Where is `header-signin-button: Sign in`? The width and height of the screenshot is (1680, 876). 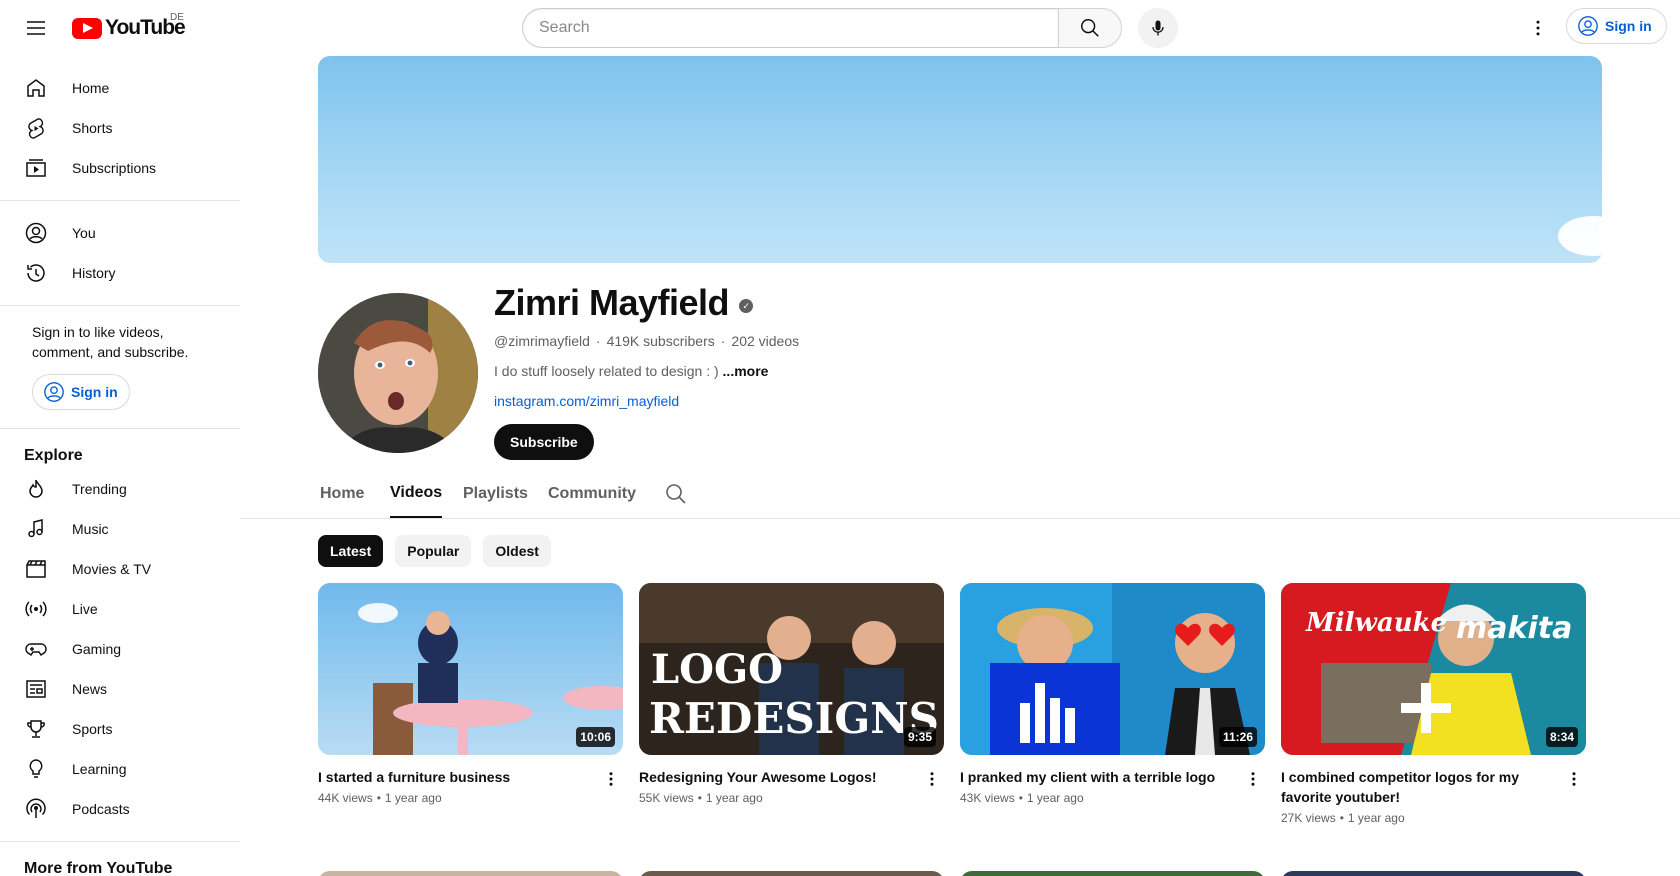 header-signin-button: Sign in is located at coordinates (1616, 26).